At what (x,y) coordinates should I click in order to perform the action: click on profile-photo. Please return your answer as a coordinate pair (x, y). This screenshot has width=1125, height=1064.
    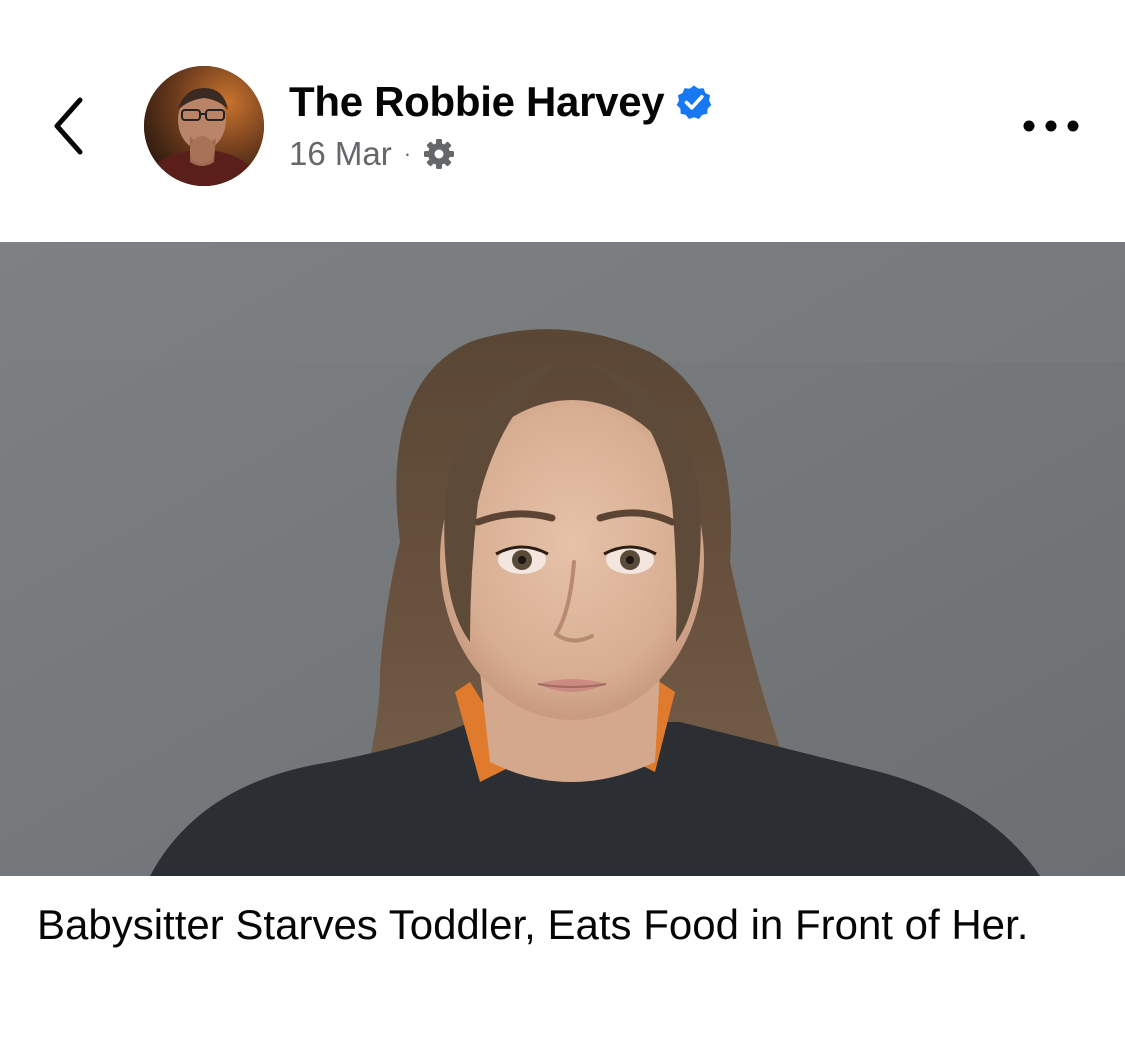
    Looking at the image, I should click on (204, 126).